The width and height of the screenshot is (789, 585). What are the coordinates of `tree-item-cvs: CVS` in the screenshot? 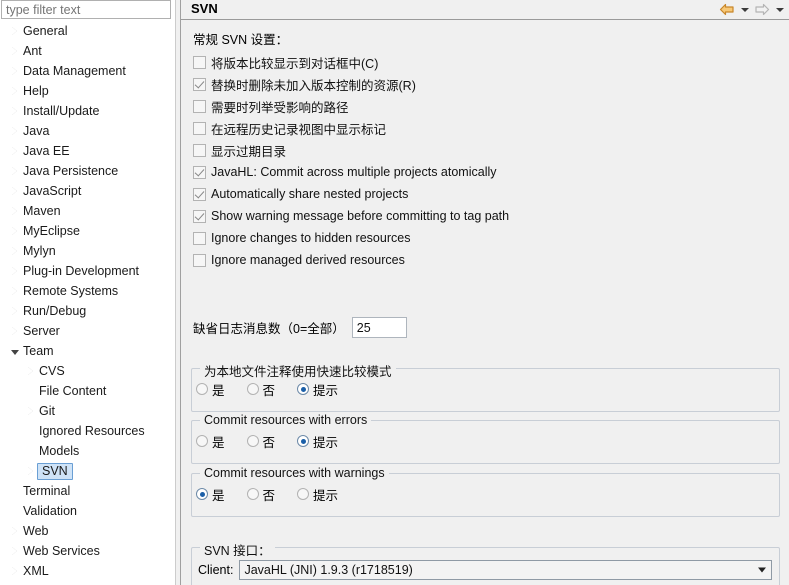 It's located at (87, 371).